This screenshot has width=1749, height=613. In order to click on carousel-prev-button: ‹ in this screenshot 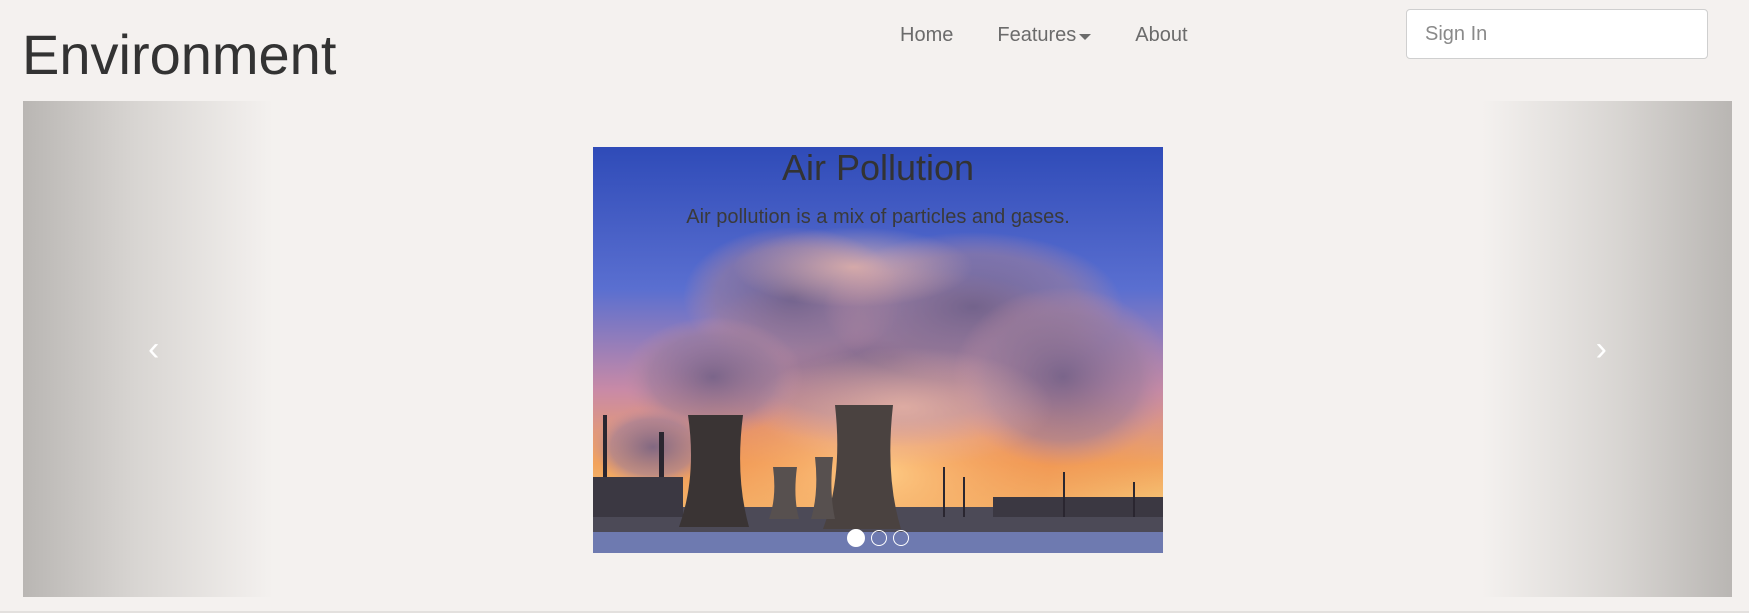, I will do `click(148, 349)`.